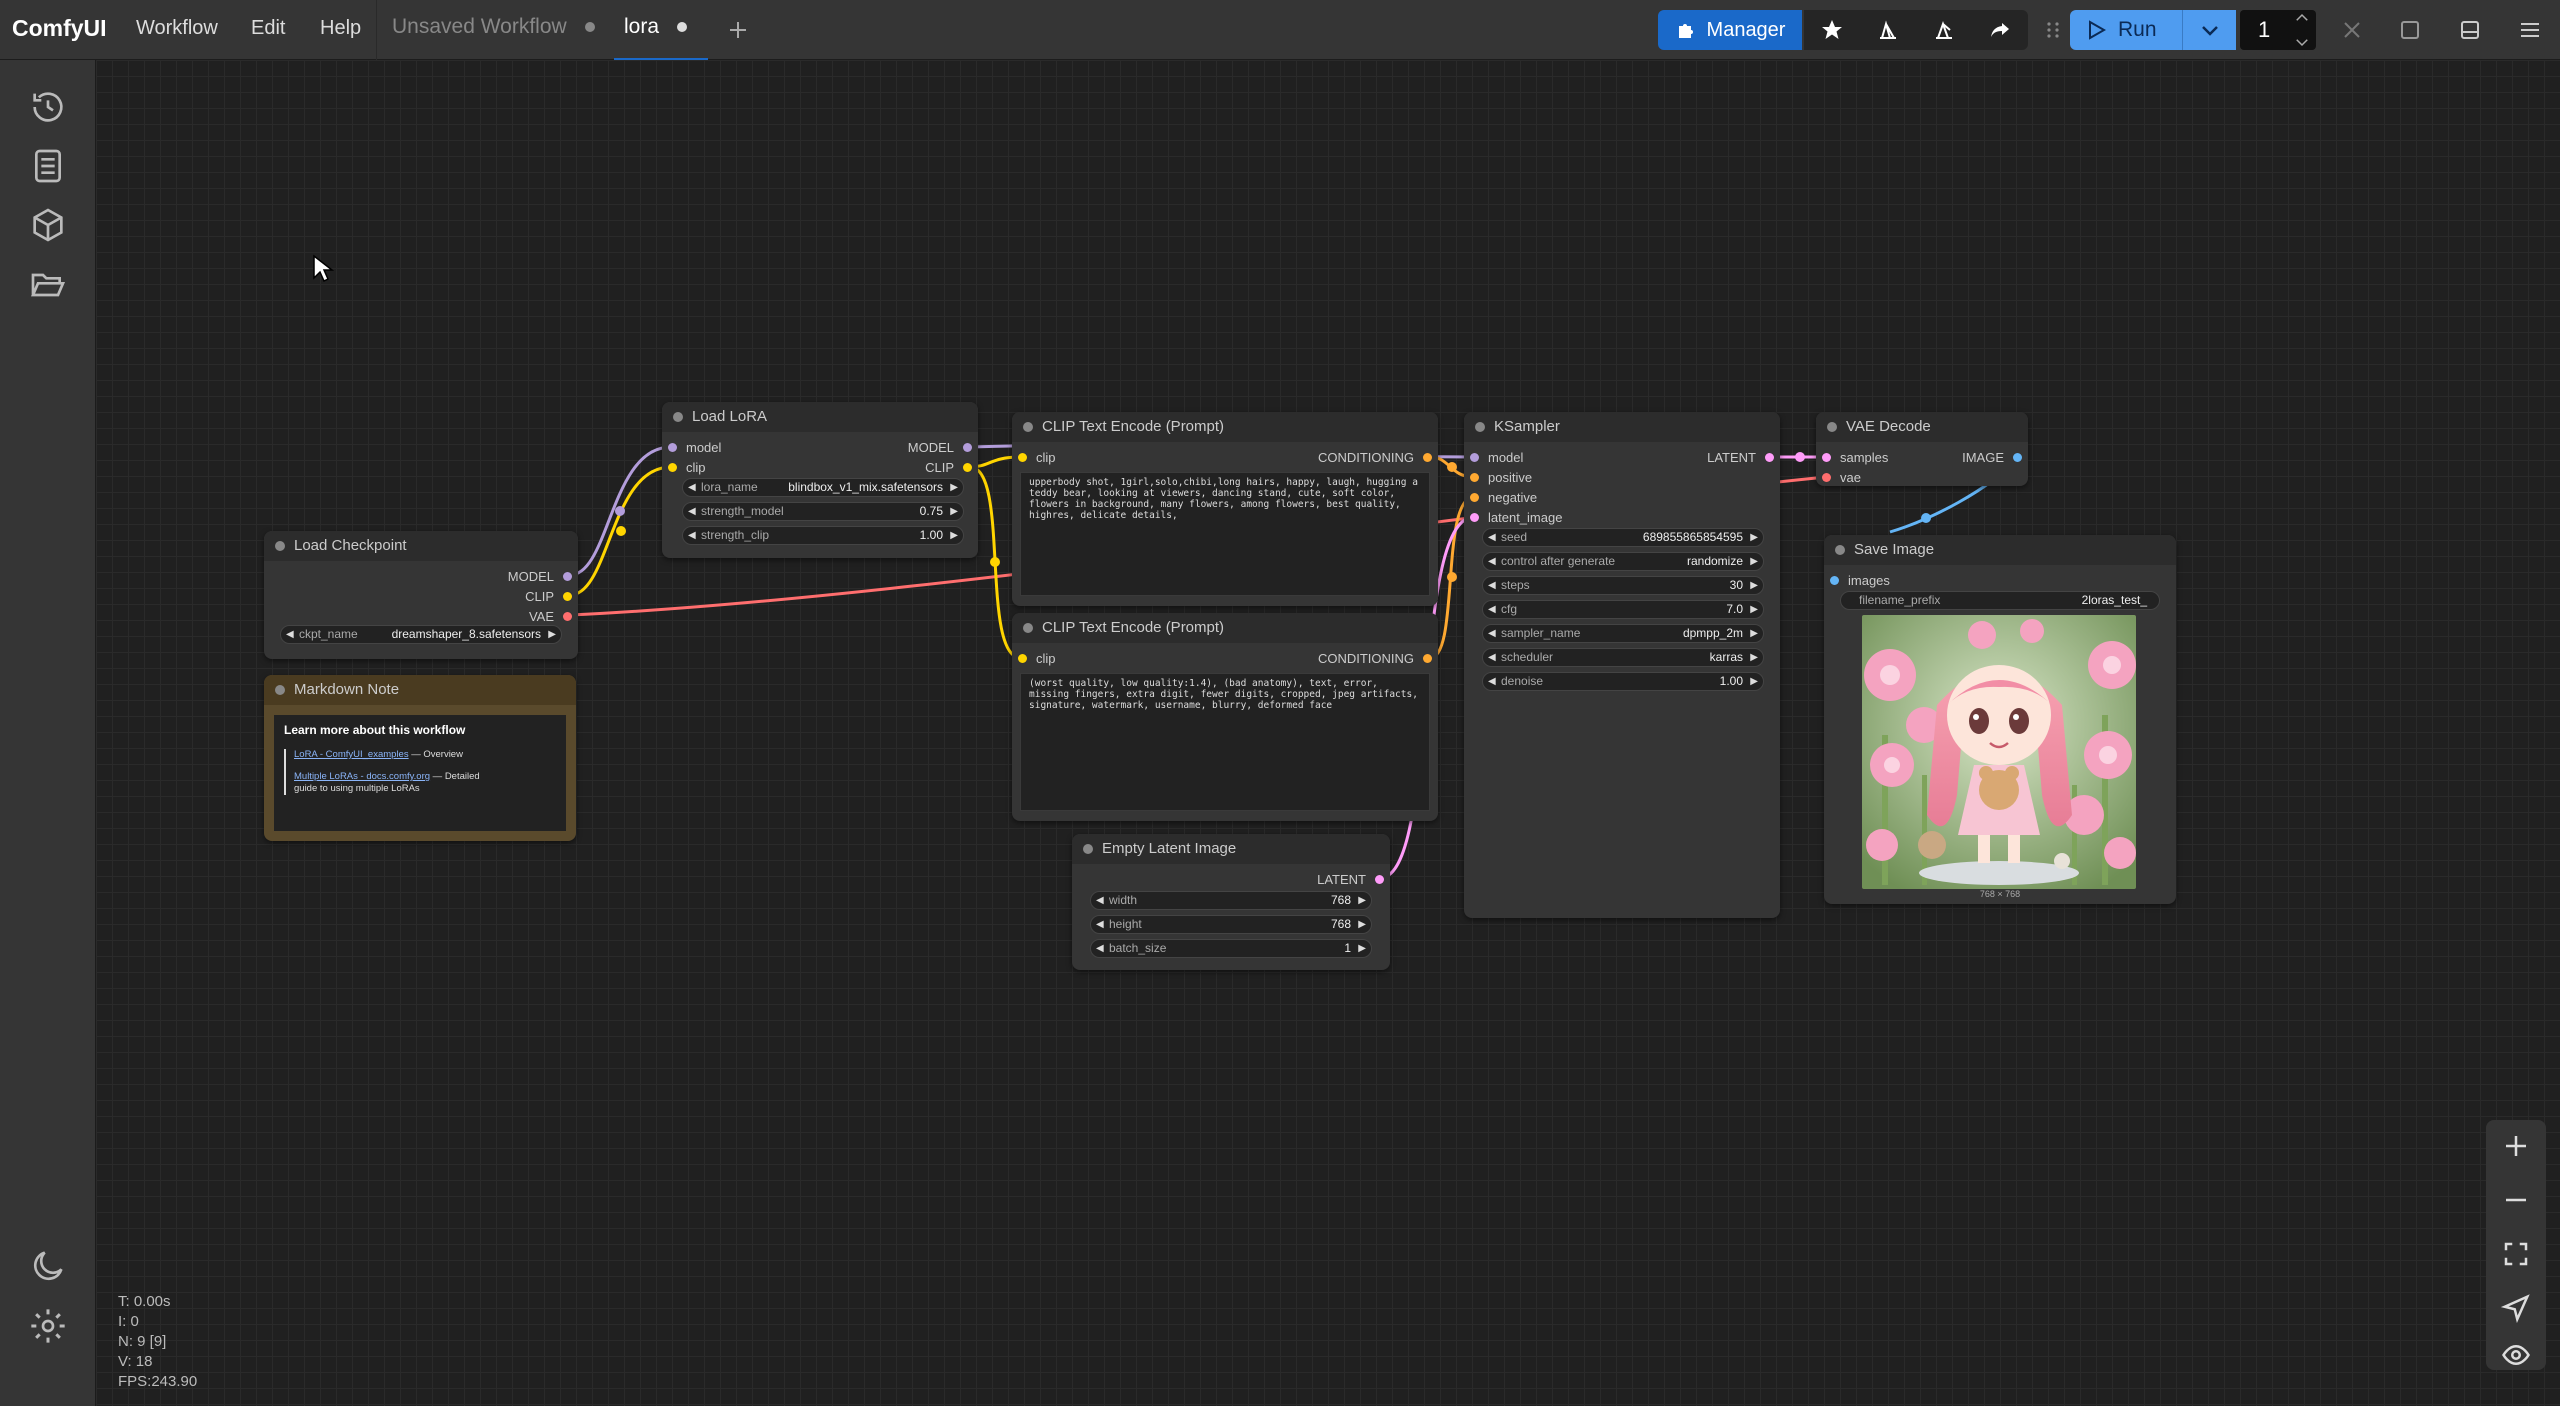 Image resolution: width=2560 pixels, height=1406 pixels. Describe the element at coordinates (1503, 497) in the screenshot. I see `input-negative: negative` at that location.